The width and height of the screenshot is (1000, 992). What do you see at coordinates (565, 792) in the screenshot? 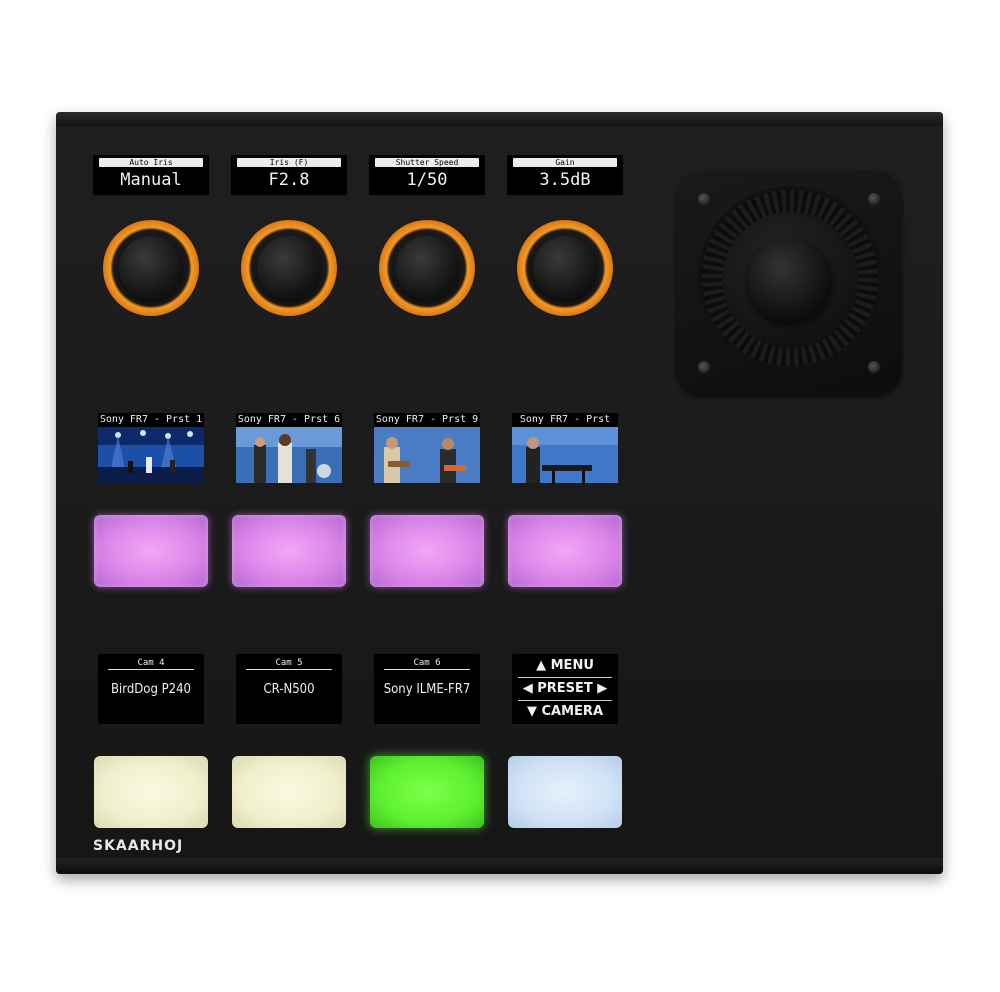
I see `navigation-button` at bounding box center [565, 792].